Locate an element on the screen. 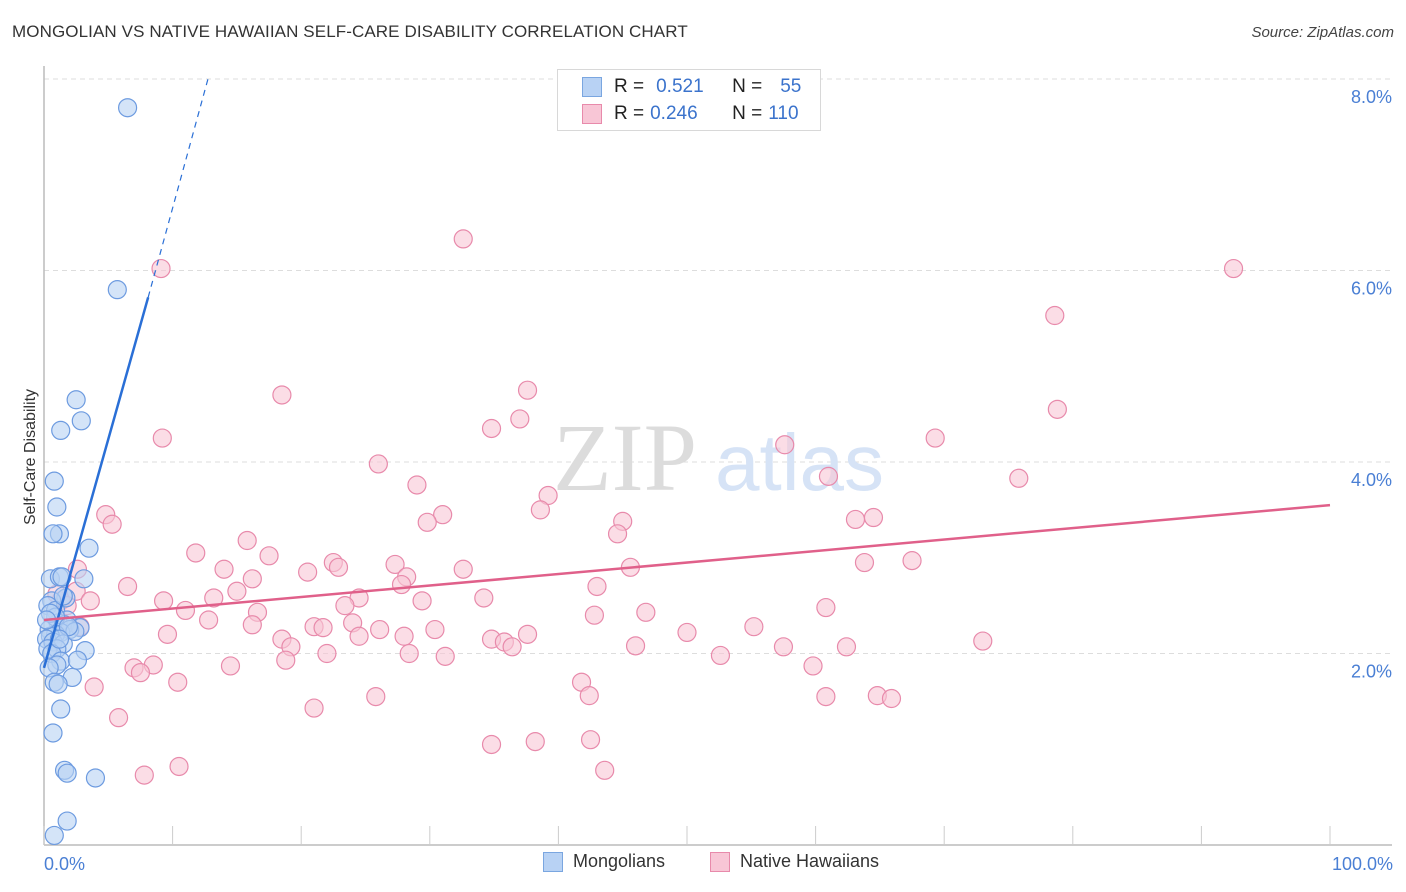  legend-item-native-hawaiians: Native Hawaiians is located at coordinates (794, 861).